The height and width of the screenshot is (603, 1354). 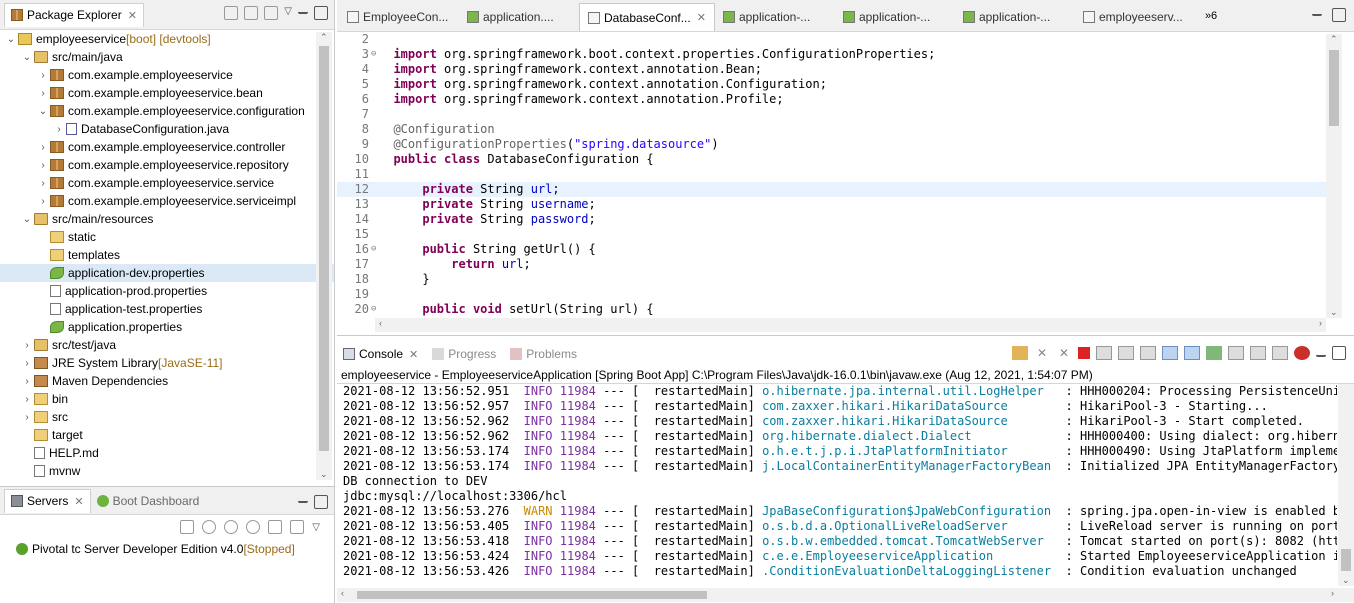 I want to click on tree-item: › src, so click(x=167, y=417).